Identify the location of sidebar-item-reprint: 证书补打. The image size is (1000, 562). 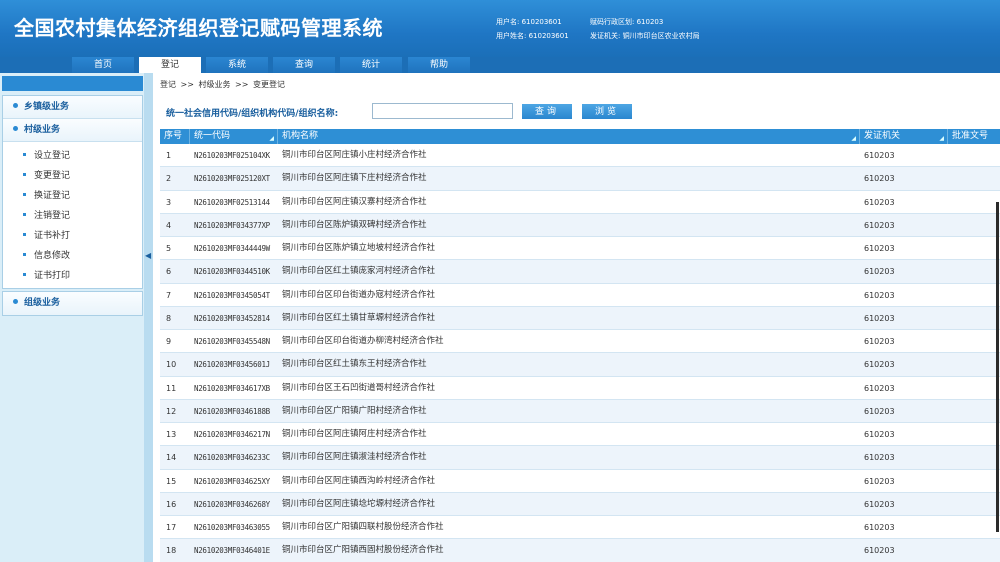
(72, 236).